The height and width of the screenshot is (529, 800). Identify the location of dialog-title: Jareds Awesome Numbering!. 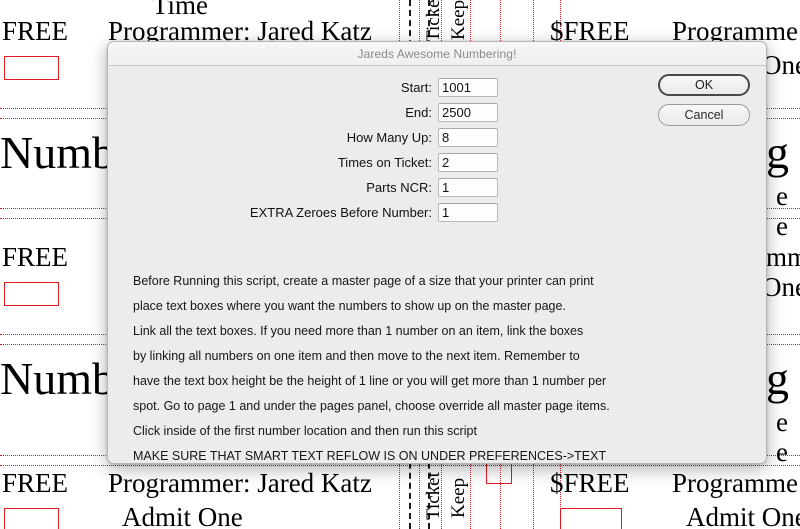
(437, 53).